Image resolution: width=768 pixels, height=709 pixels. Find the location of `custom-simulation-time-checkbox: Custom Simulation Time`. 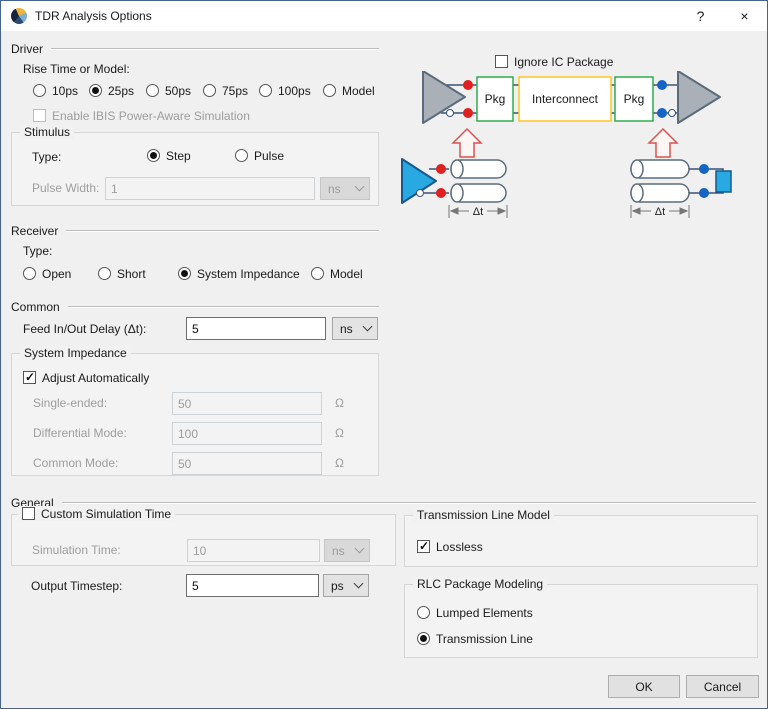

custom-simulation-time-checkbox: Custom Simulation Time is located at coordinates (97, 513).